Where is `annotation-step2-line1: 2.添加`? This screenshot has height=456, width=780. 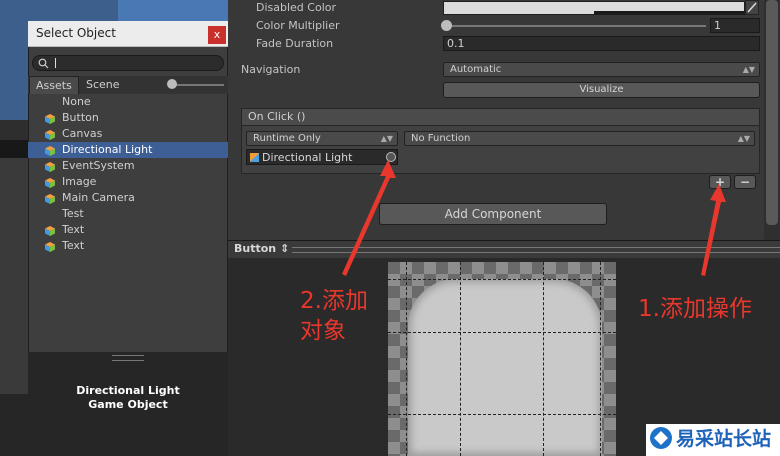
annotation-step2-line1: 2.添加 is located at coordinates (334, 301).